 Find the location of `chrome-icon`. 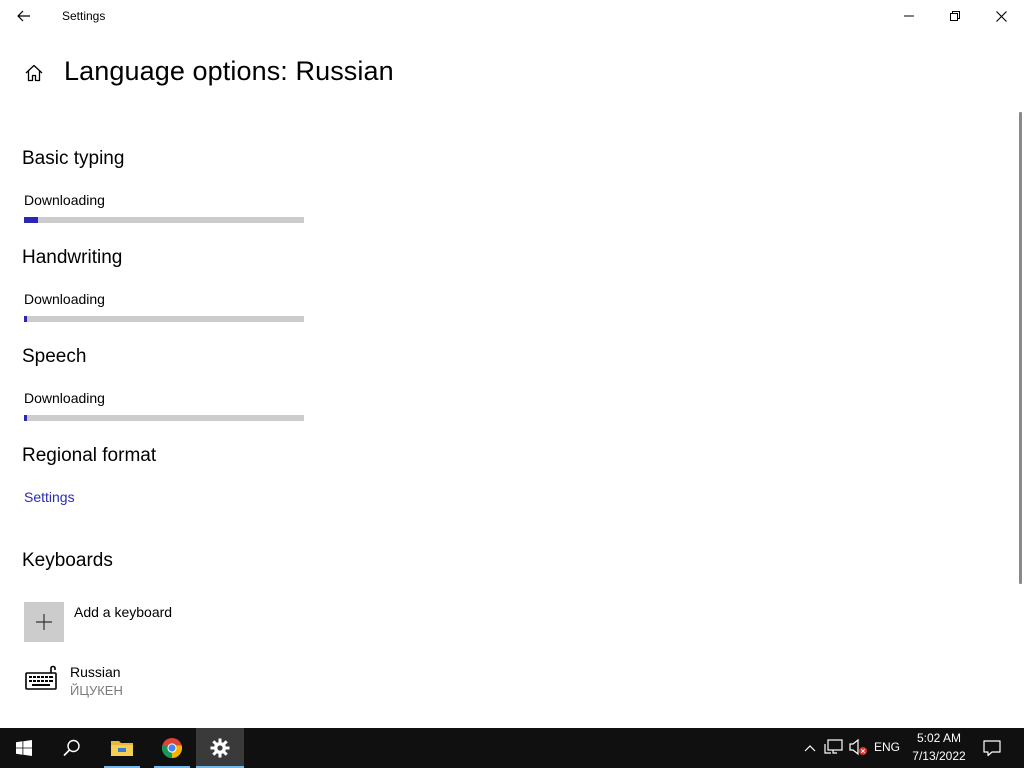

chrome-icon is located at coordinates (172, 748).